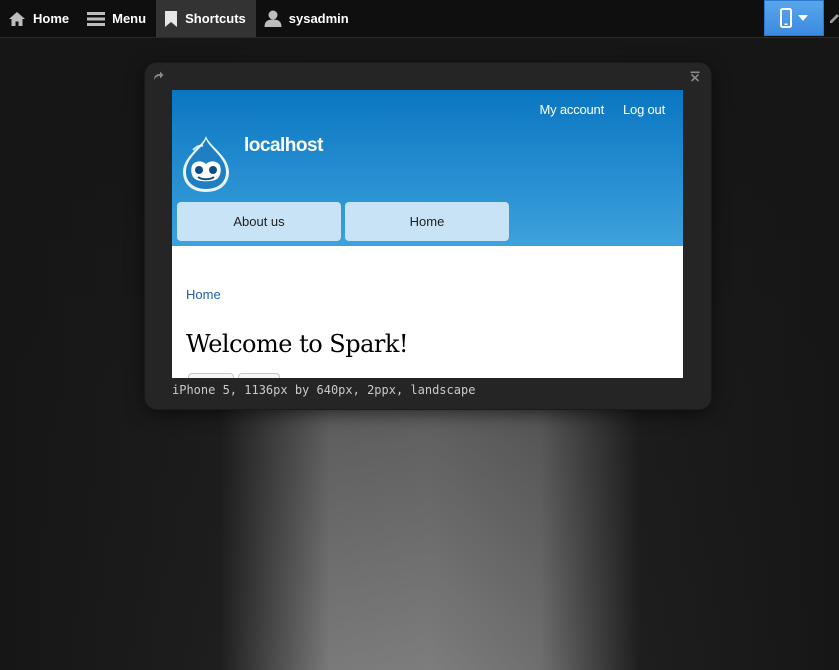 The image size is (839, 670). I want to click on toolbar-user-label: sysadmin, so click(318, 18).